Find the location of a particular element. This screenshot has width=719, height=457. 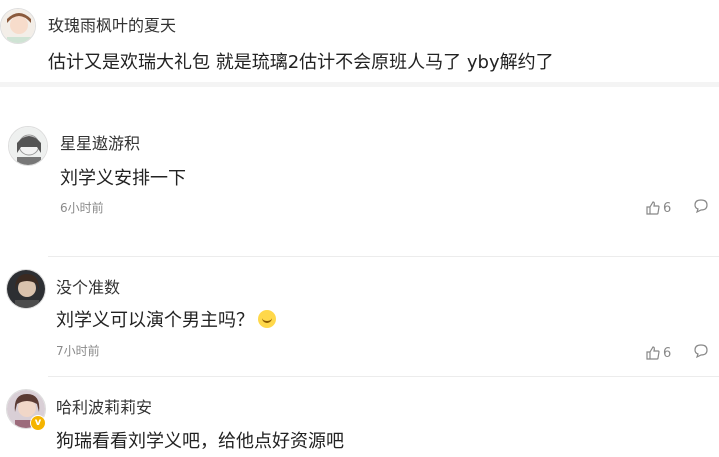

comment-text-body: 刘学义可以演个男主吗？ is located at coordinates (155, 320).